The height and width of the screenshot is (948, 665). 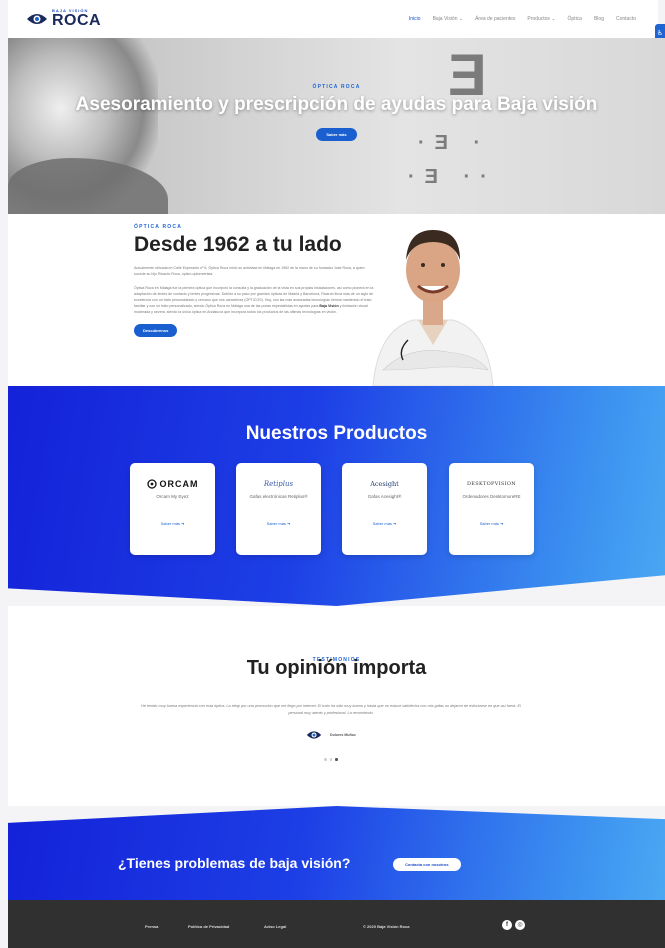 I want to click on site-logo: BAJA VISIÓN ROCA, so click(x=63, y=19).